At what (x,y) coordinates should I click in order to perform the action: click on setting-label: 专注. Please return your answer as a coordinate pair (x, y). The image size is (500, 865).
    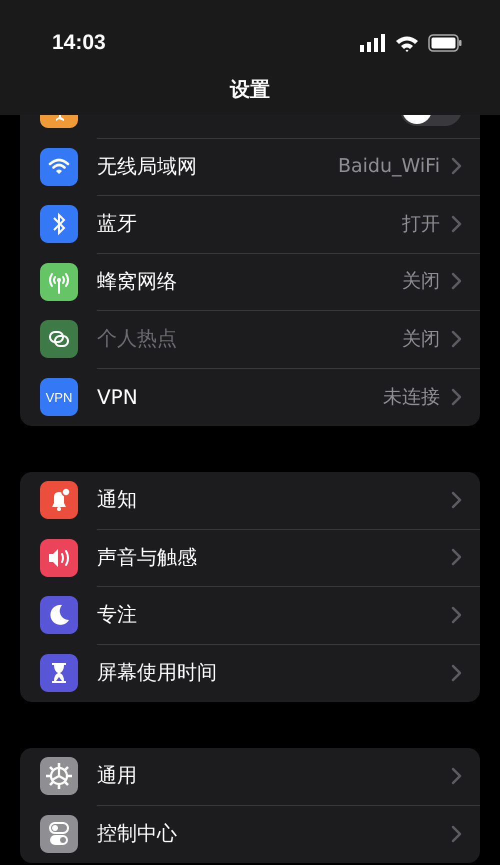
    Looking at the image, I should click on (273, 614).